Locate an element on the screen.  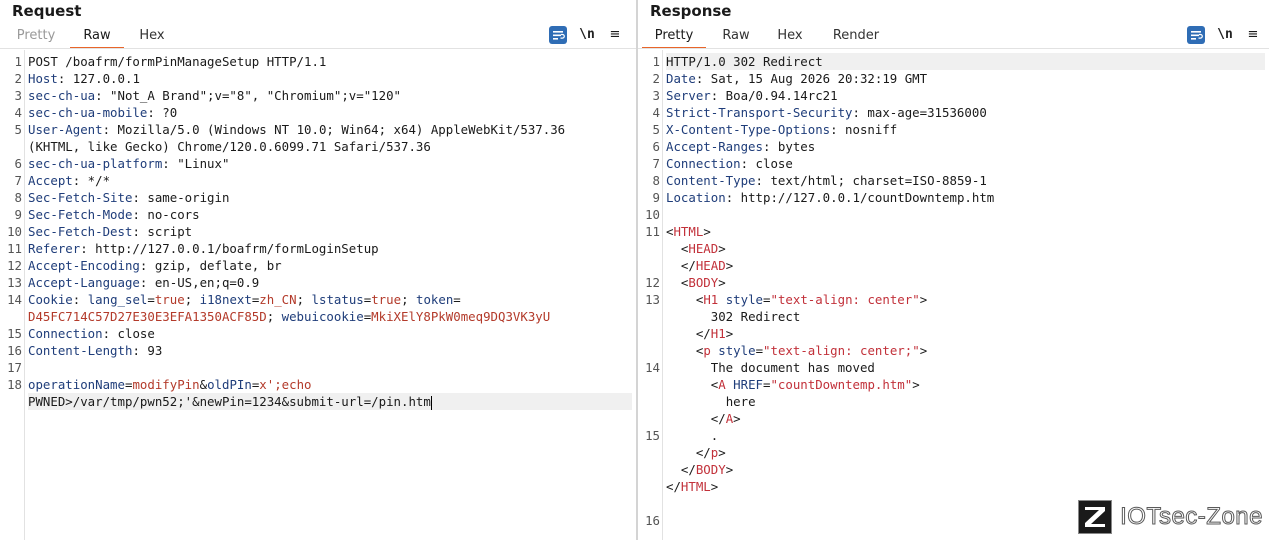
header-value: : gzip, deflate, br is located at coordinates (210, 265).